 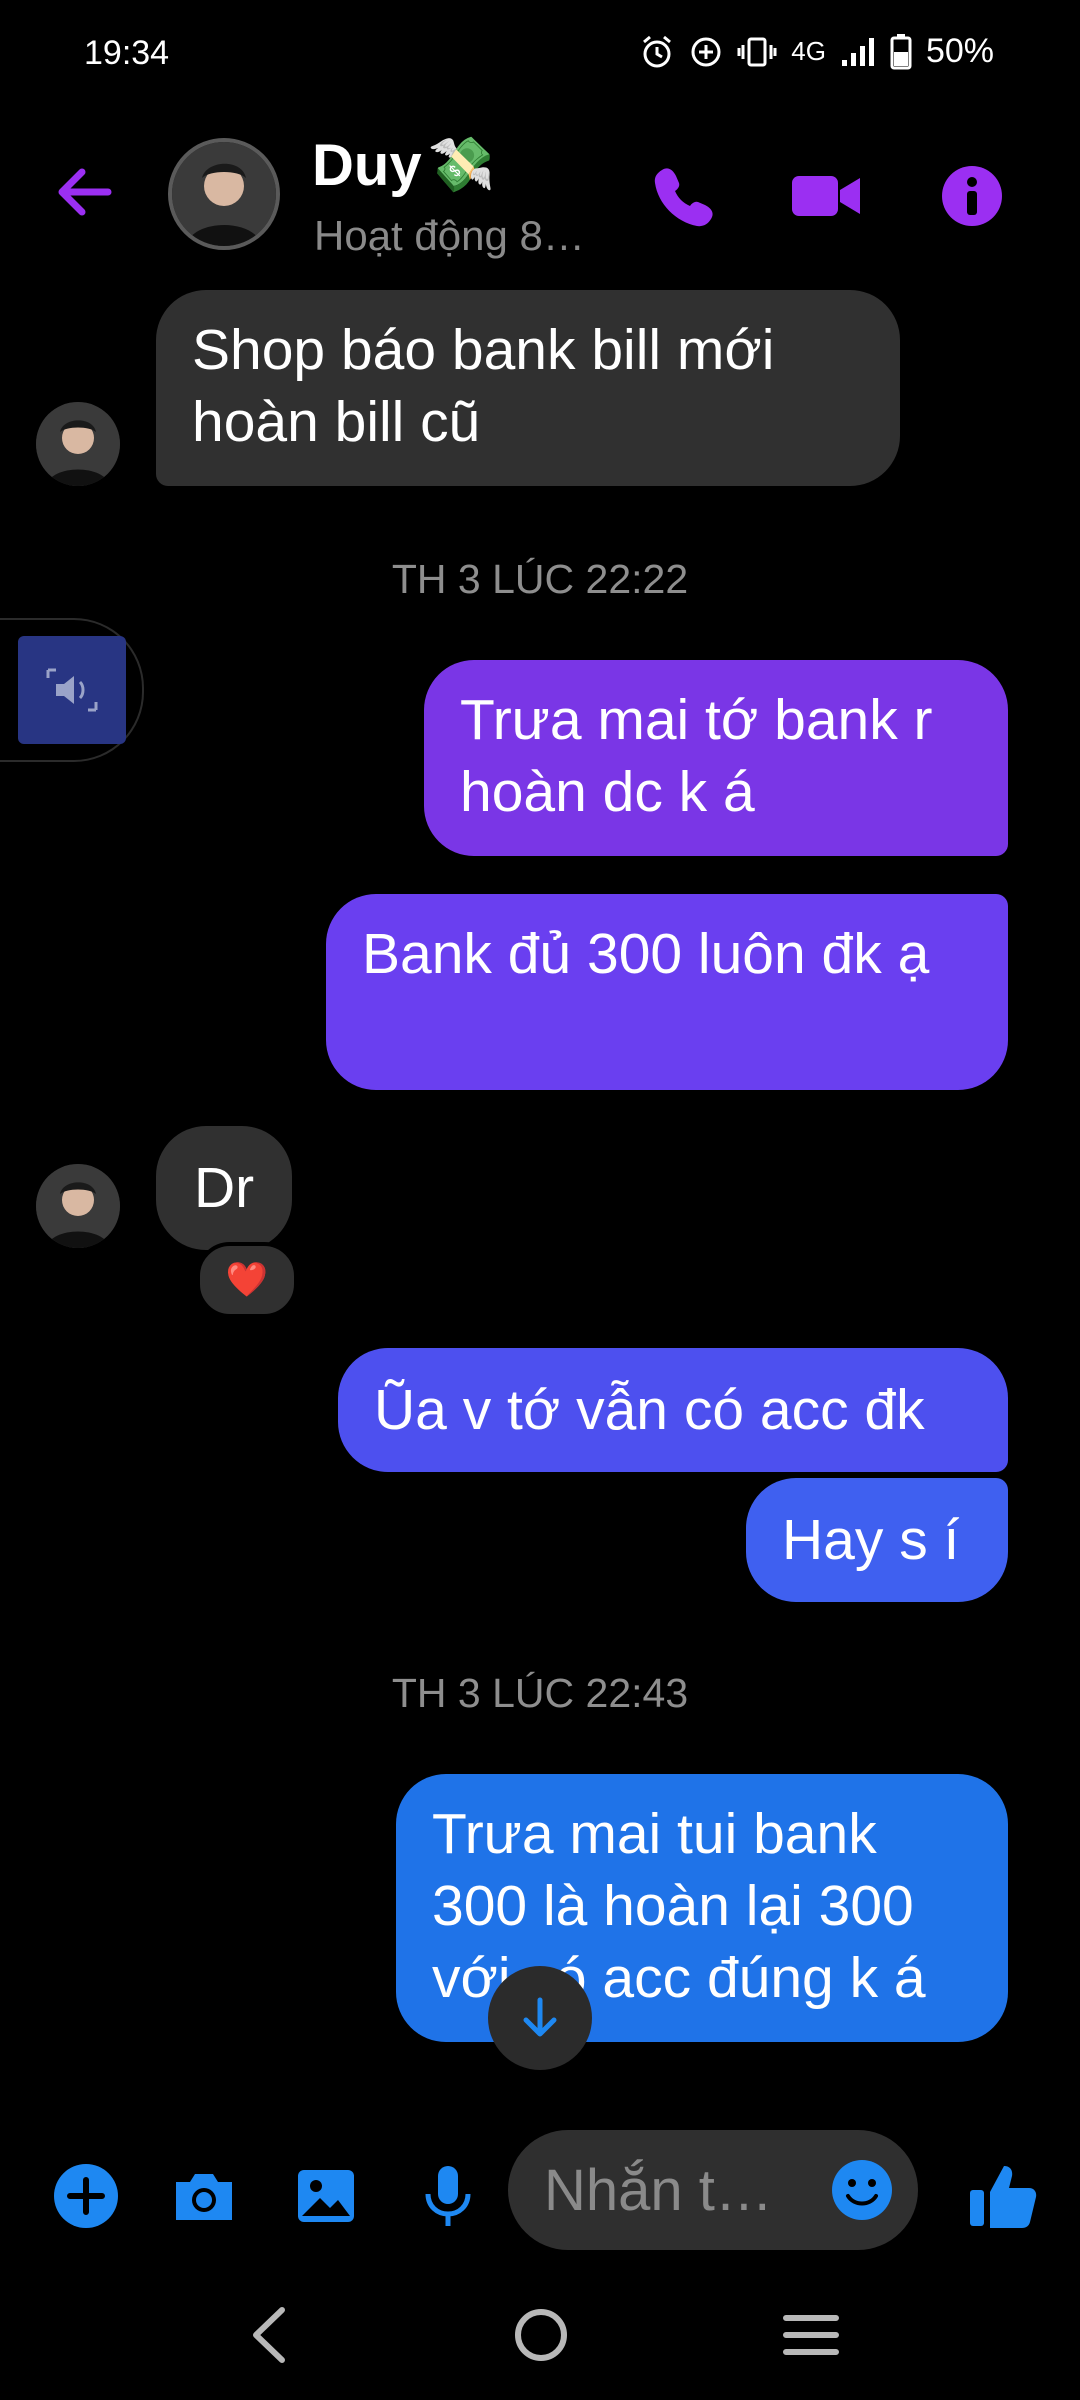 I want to click on video-call-icon, so click(x=826, y=196).